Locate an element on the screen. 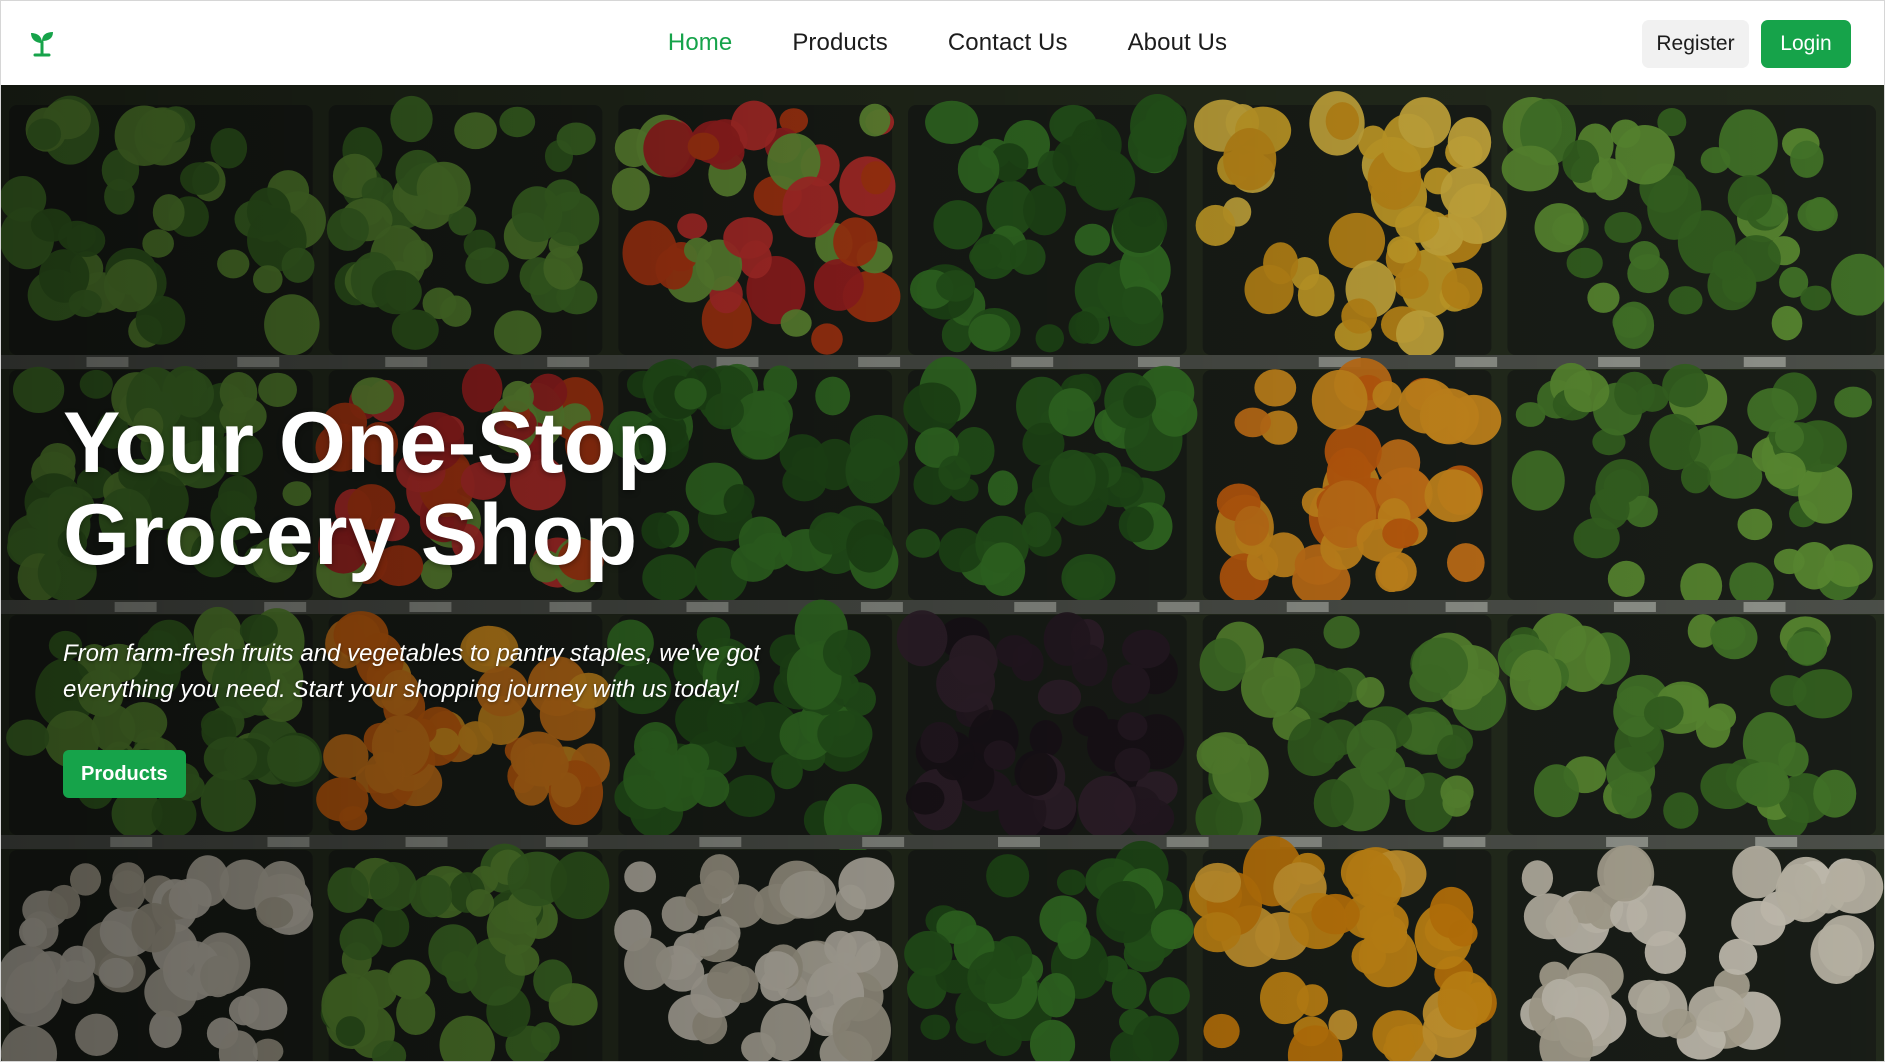 This screenshot has width=1885, height=1062. main-nav: Home Products Contact Us About Us is located at coordinates (942, 43).